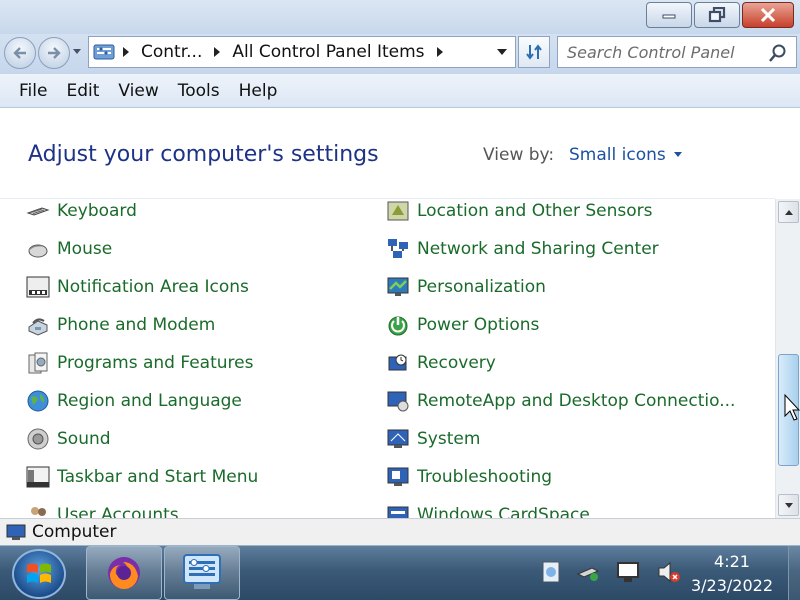 This screenshot has width=800, height=600. Describe the element at coordinates (33, 91) in the screenshot. I see `menu-file: File` at that location.